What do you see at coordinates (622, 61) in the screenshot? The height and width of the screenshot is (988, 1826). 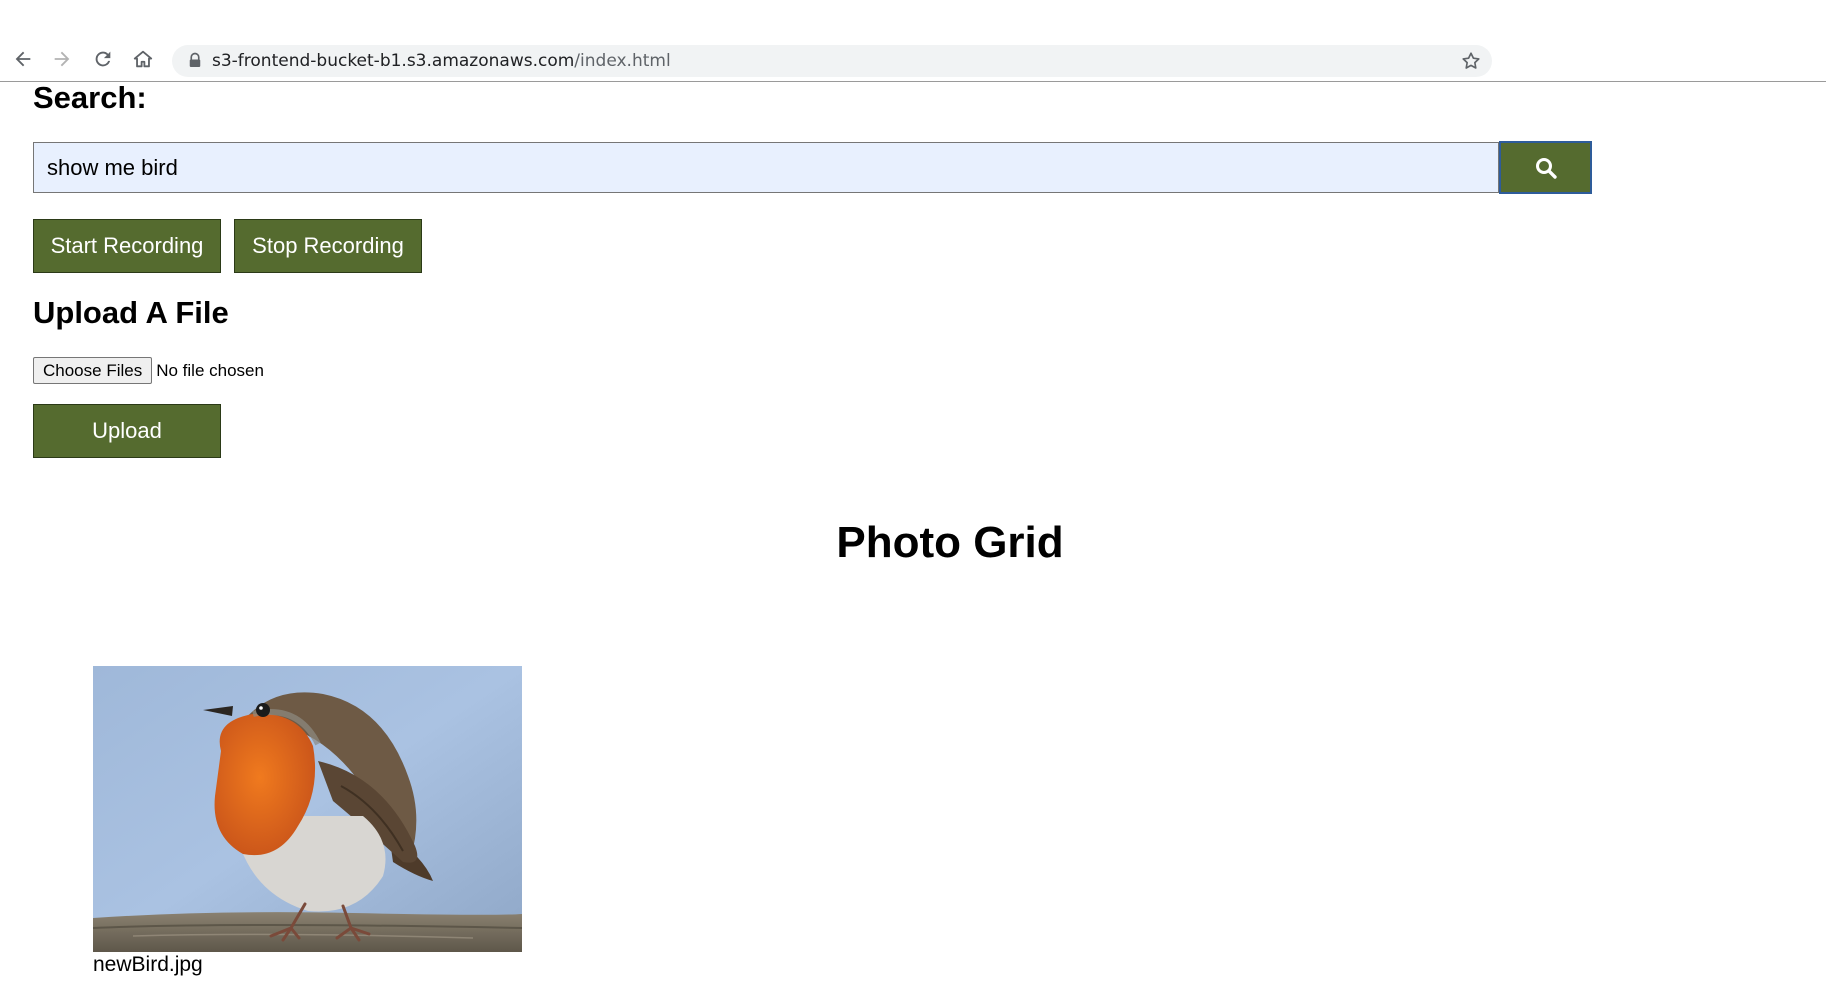 I see `url-path: /index.html` at bounding box center [622, 61].